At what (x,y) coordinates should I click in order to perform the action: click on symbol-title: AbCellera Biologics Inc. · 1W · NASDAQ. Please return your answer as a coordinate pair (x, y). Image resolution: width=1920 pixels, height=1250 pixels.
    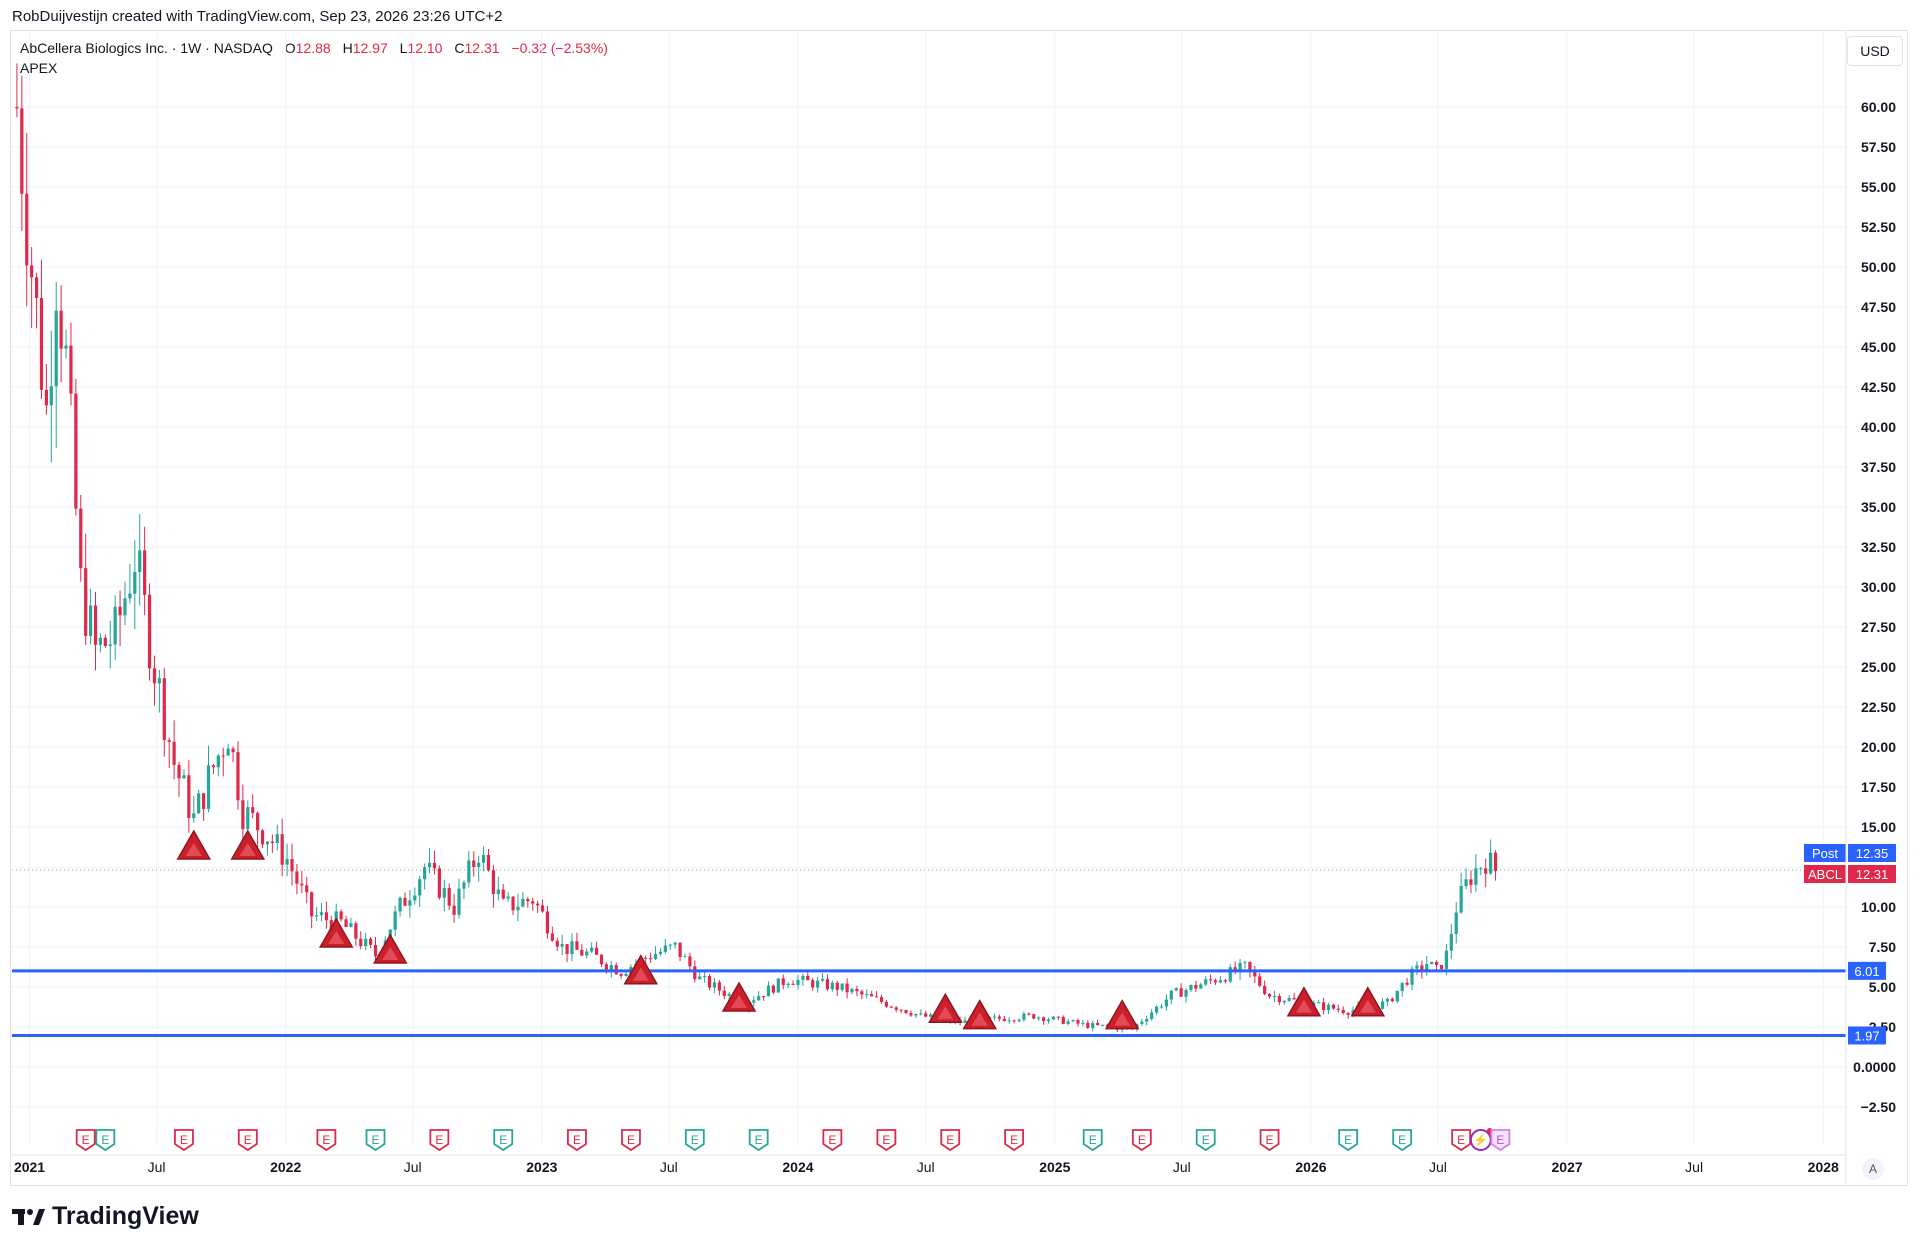
    Looking at the image, I should click on (146, 48).